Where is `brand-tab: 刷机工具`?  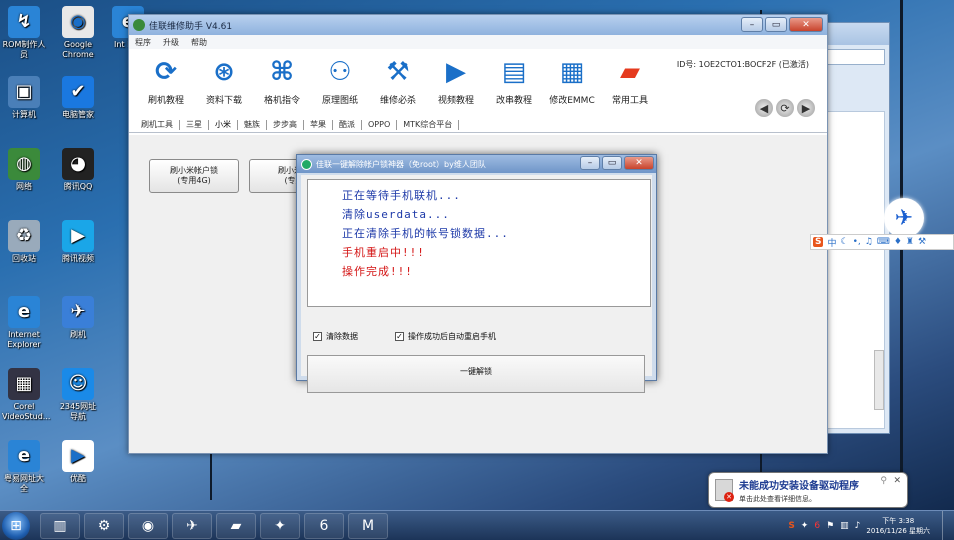 brand-tab: 刷机工具 is located at coordinates (157, 124).